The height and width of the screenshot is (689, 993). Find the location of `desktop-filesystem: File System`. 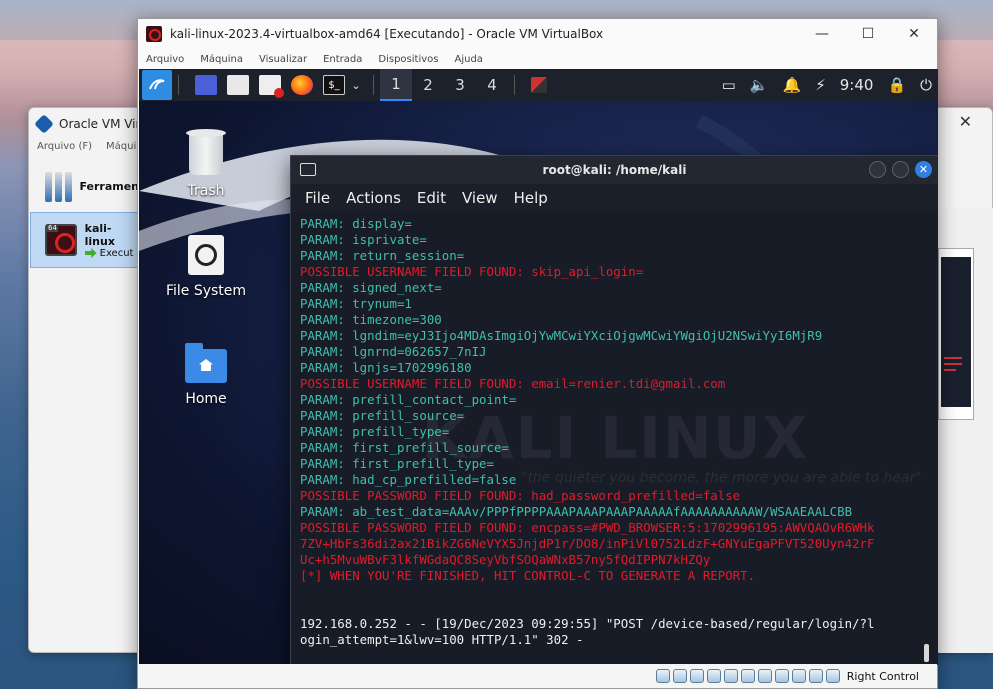

desktop-filesystem: File System is located at coordinates (206, 267).